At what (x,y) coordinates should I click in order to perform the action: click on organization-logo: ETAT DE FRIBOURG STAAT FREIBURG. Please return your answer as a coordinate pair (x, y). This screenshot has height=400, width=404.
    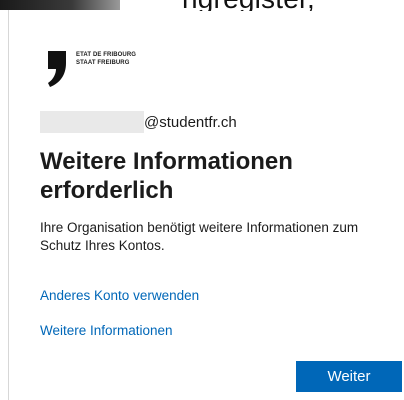
    Looking at the image, I should click on (91, 71).